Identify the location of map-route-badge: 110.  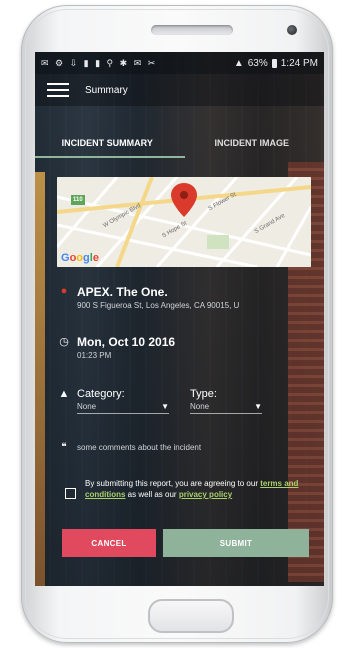
(78, 200).